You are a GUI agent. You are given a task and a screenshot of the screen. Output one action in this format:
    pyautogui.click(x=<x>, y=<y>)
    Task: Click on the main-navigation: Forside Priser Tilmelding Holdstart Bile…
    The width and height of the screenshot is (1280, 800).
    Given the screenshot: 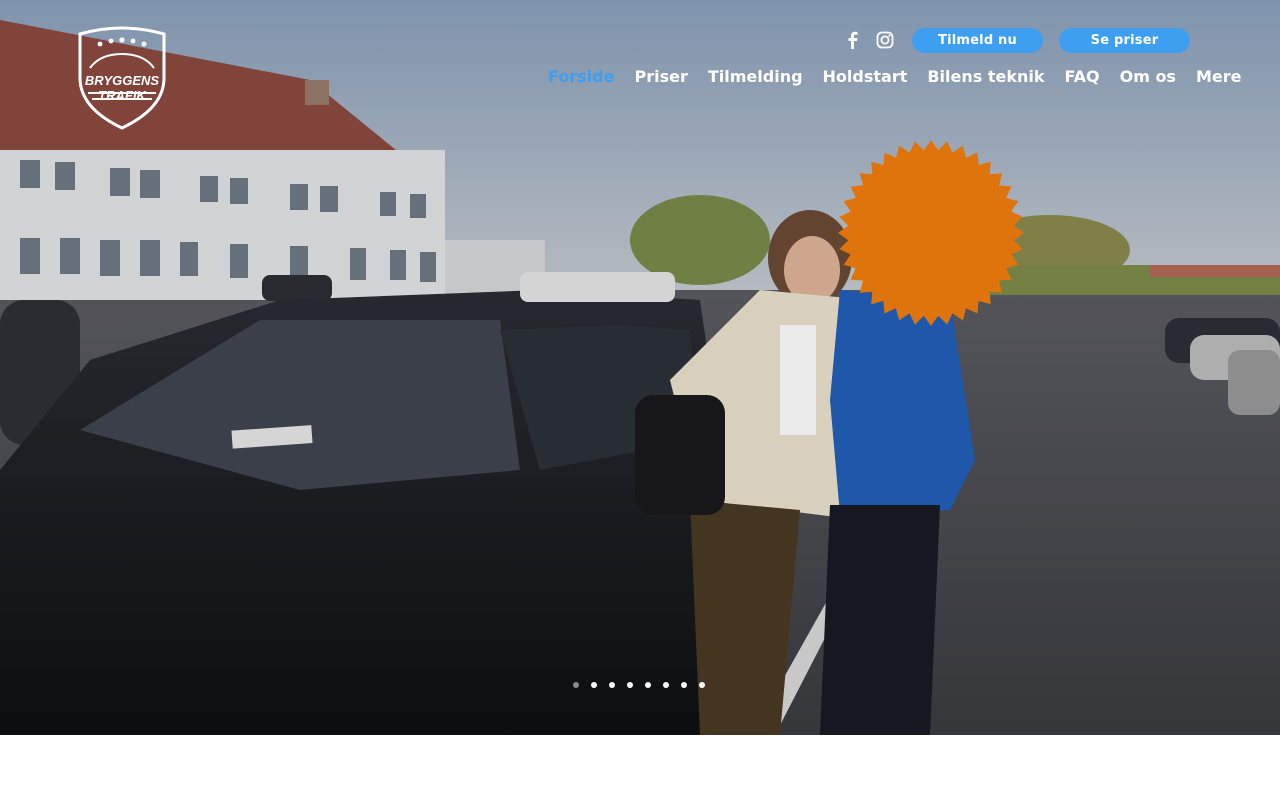 What is the action you would take?
    pyautogui.click(x=894, y=77)
    